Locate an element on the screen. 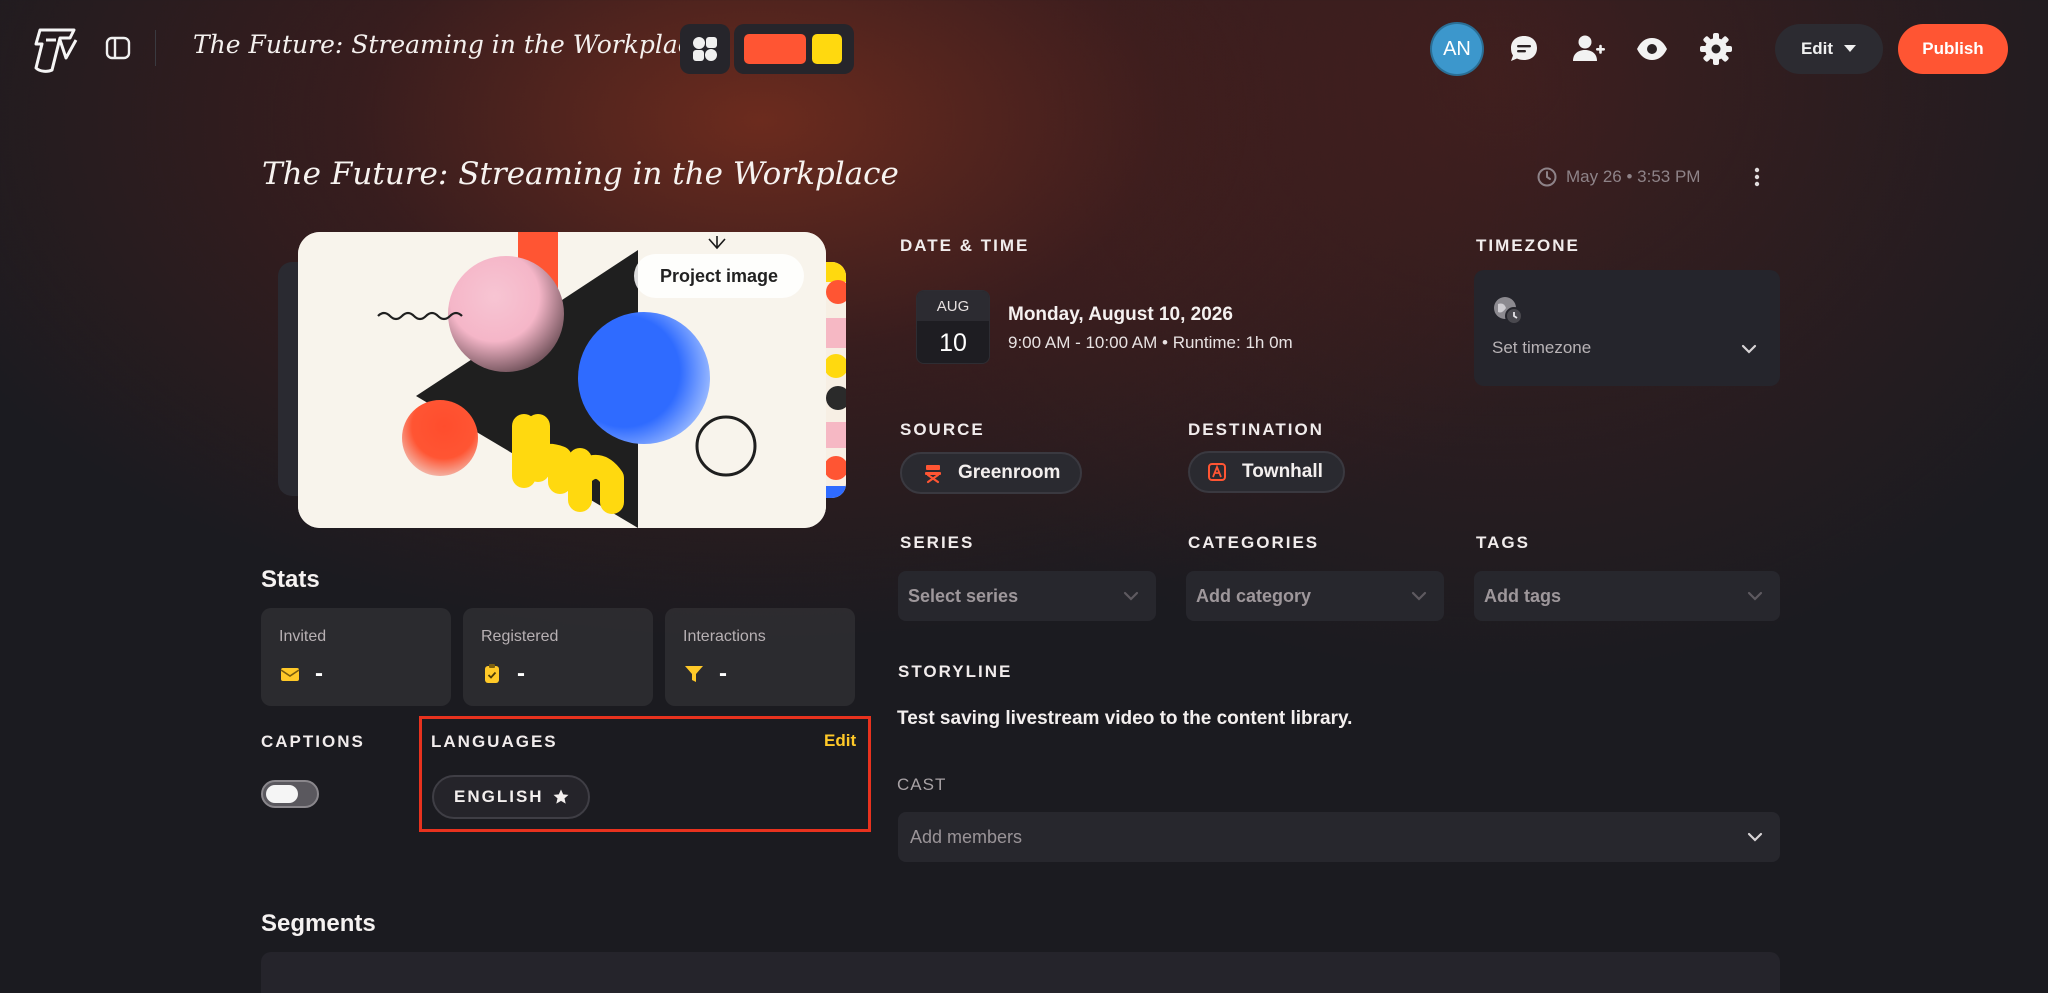 This screenshot has width=2048, height=993. shapes-icon is located at coordinates (705, 49).